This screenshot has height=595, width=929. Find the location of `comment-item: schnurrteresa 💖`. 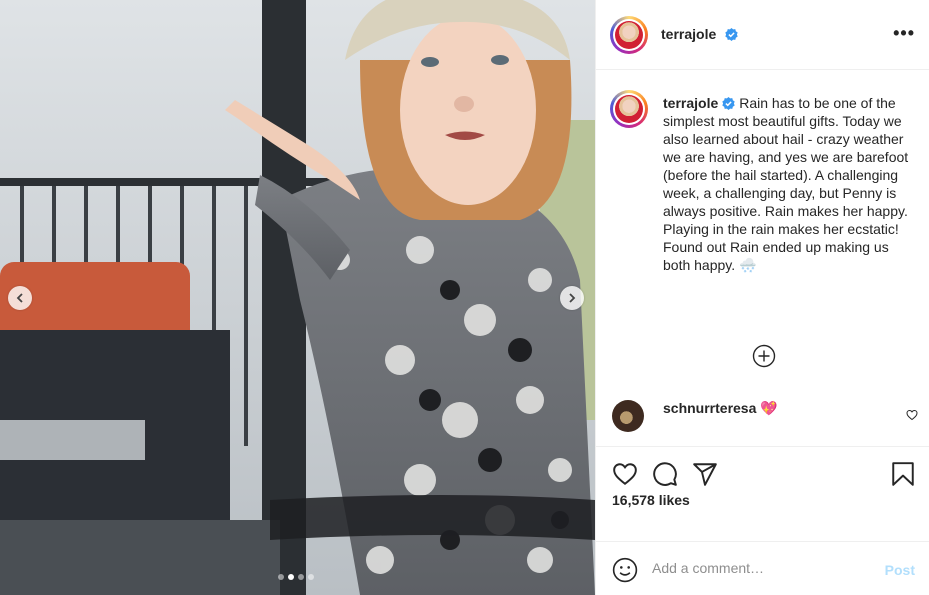

comment-item: schnurrteresa 💖 is located at coordinates (765, 416).